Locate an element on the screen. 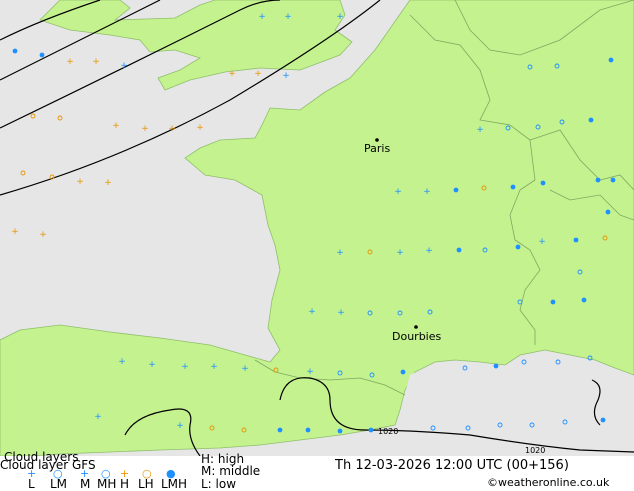  legend-label-mh: MH is located at coordinates (107, 484).